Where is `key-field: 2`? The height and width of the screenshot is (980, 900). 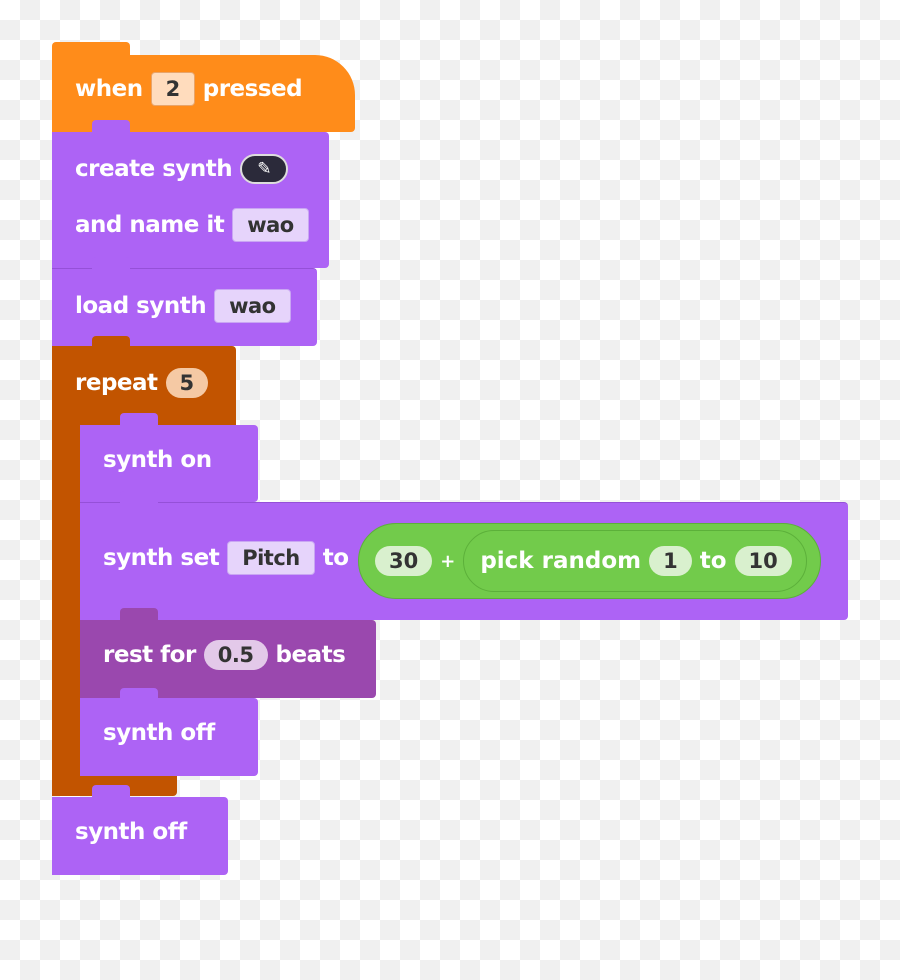
key-field: 2 is located at coordinates (172, 89).